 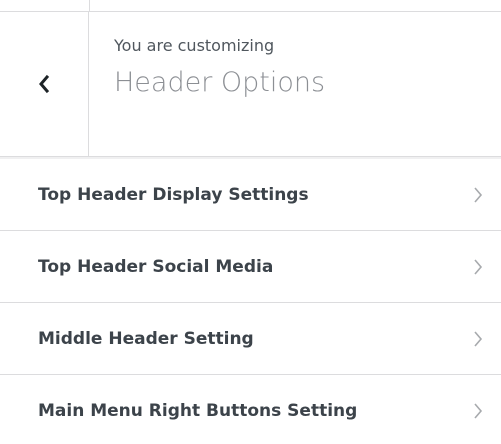 I want to click on menu-item-label: Top Header Social Media, so click(x=156, y=266).